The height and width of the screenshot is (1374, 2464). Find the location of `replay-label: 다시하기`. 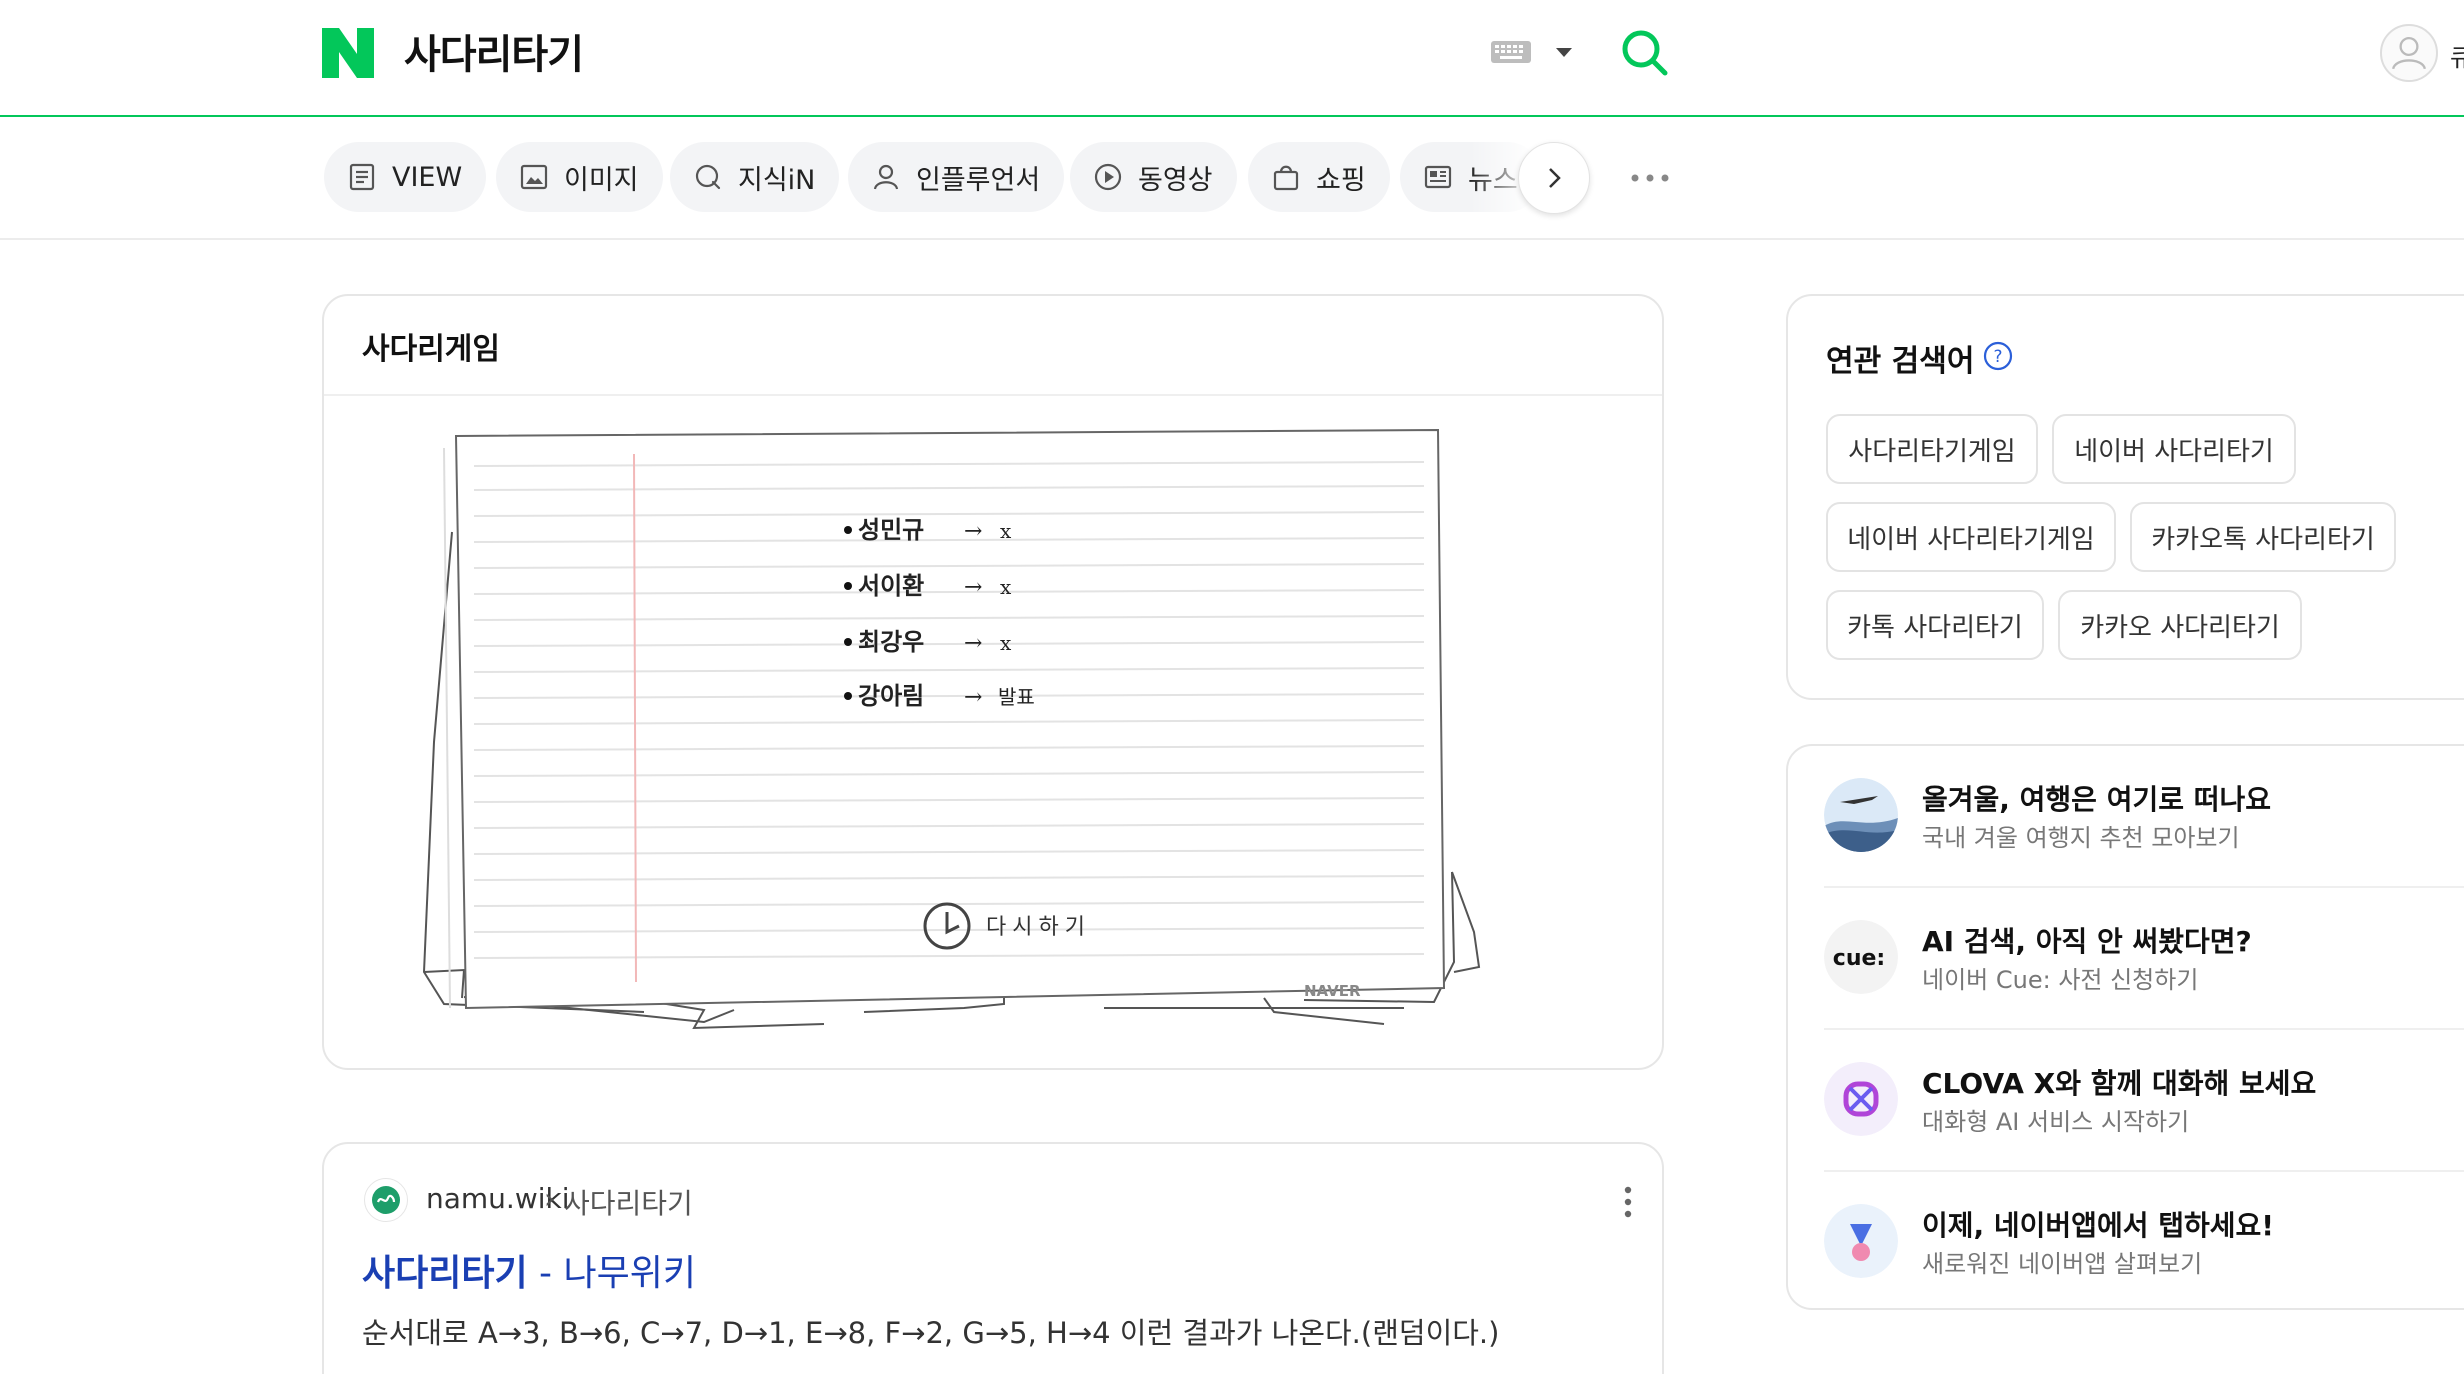

replay-label: 다시하기 is located at coordinates (1038, 927).